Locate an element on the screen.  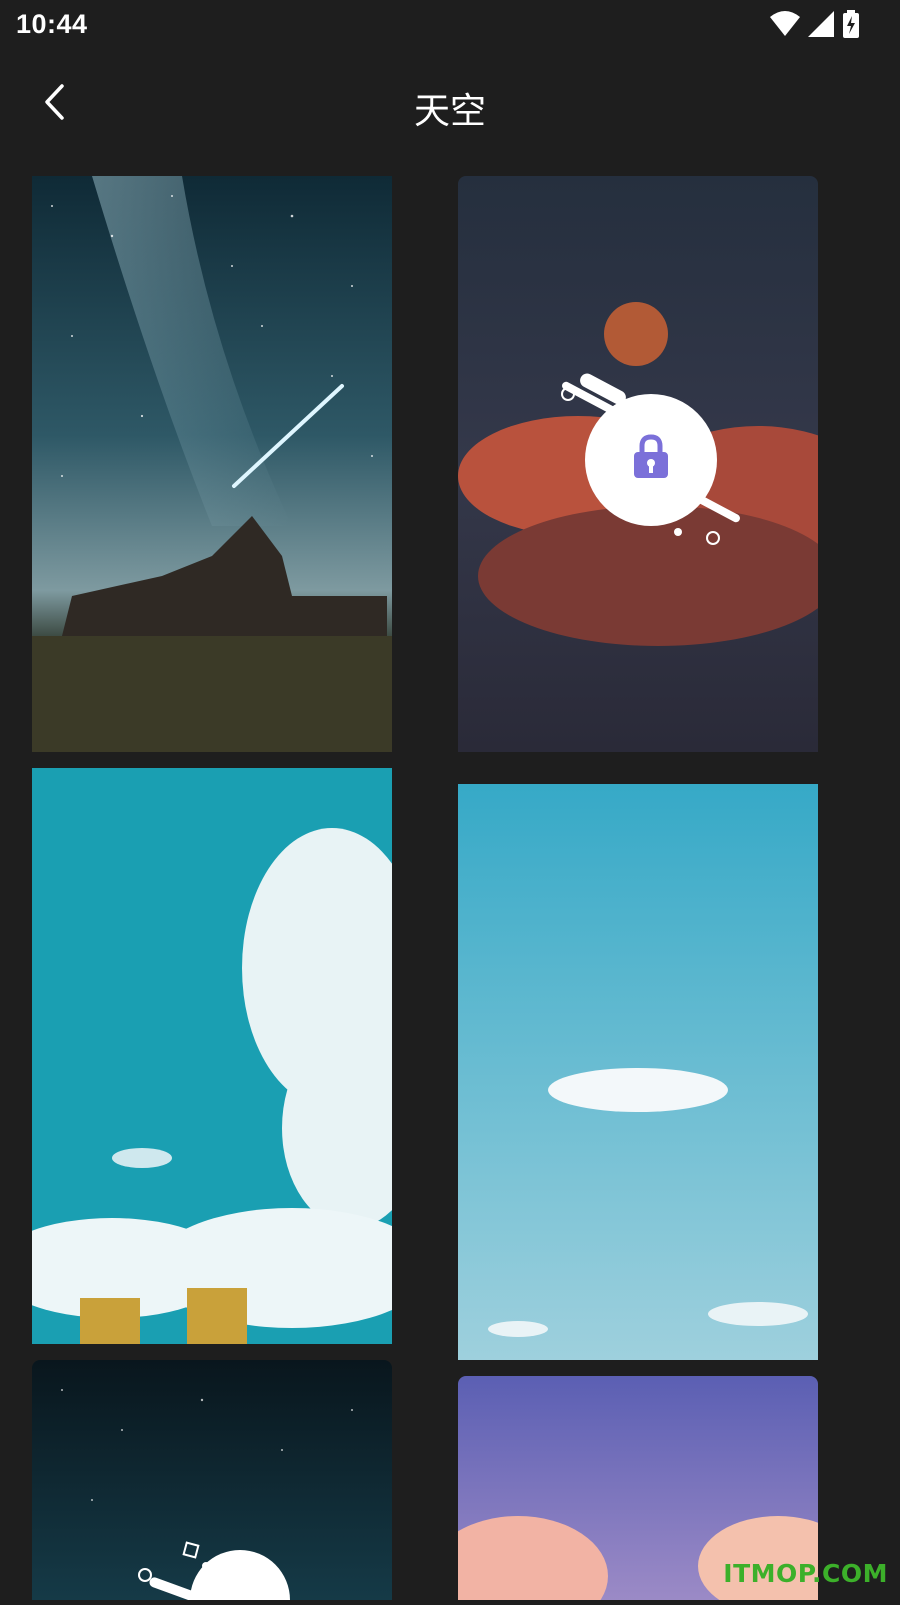
wallpaper-tile-starry-church is located at coordinates (212, 464).